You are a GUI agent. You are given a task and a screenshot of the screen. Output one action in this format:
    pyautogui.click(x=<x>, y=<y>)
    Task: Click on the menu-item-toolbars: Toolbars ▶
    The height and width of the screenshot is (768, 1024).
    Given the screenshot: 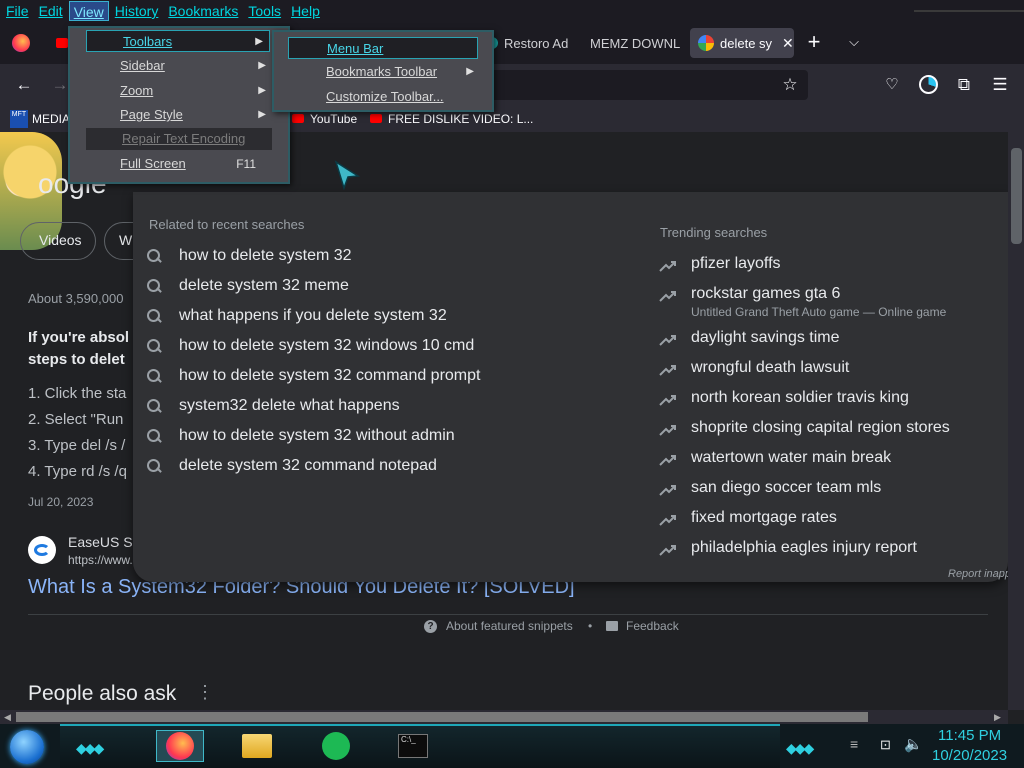 What is the action you would take?
    pyautogui.click(x=178, y=41)
    